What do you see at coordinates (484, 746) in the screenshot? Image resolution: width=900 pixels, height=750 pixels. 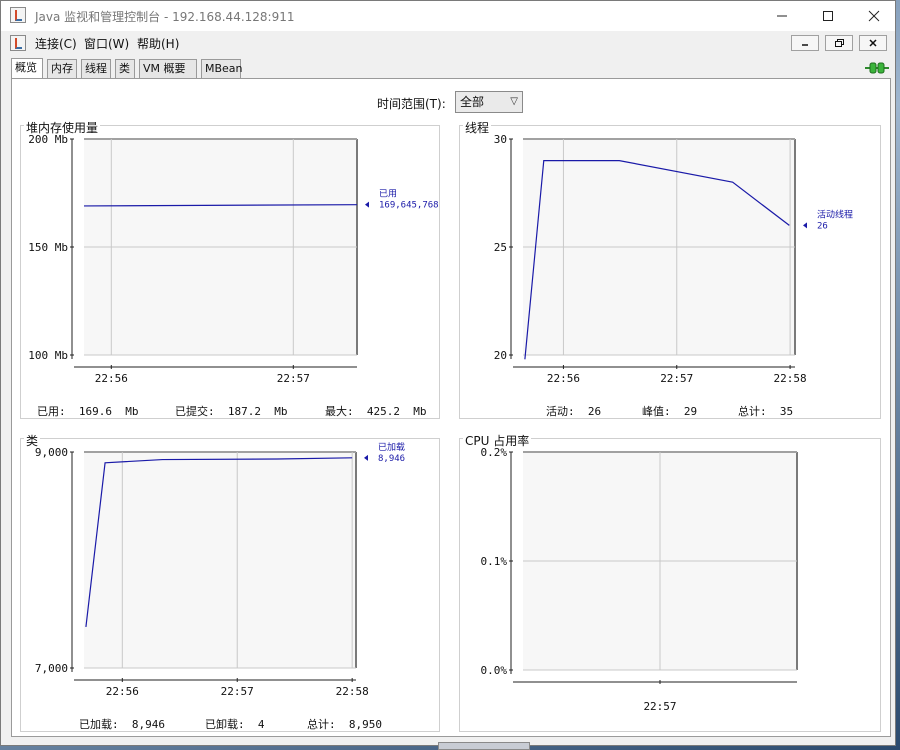 I see `taskbar-thumbnail` at bounding box center [484, 746].